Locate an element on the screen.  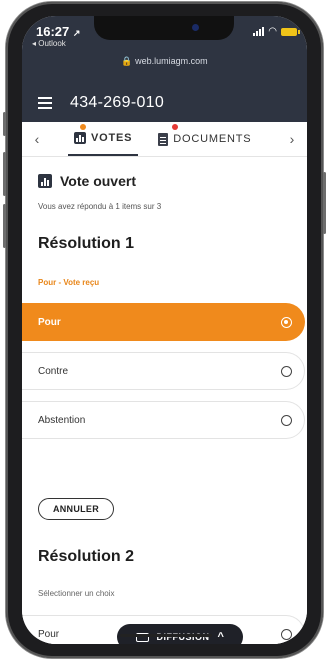
vote-status: Pour - Vote reçu is located at coordinates (69, 282).